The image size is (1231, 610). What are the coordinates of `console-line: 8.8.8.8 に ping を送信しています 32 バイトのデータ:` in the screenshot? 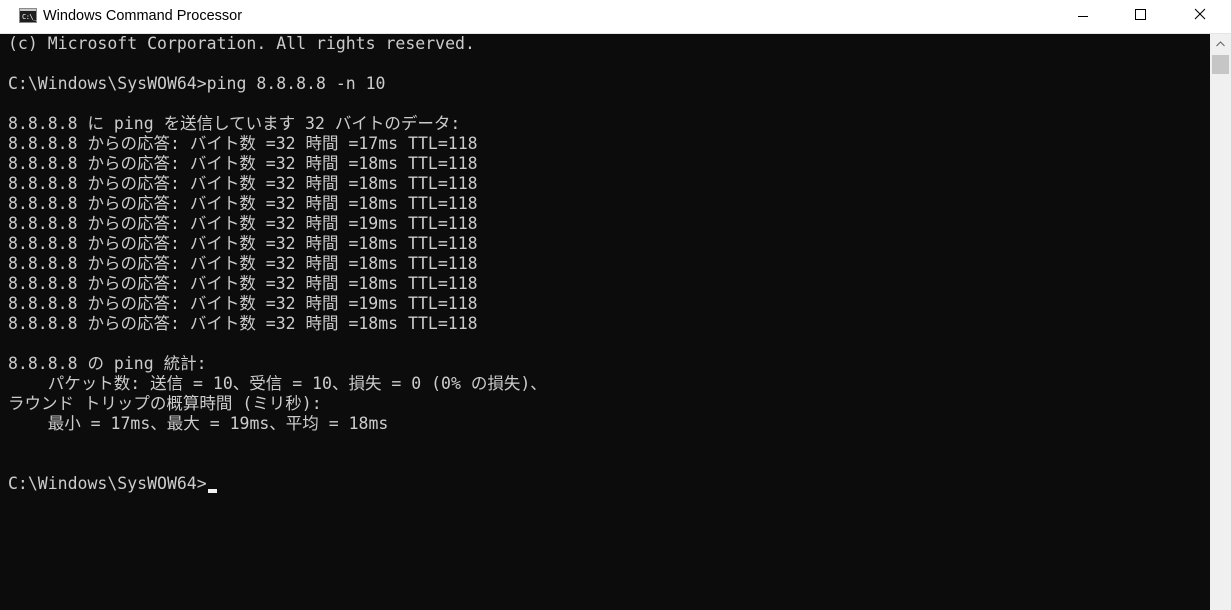 It's located at (234, 123).